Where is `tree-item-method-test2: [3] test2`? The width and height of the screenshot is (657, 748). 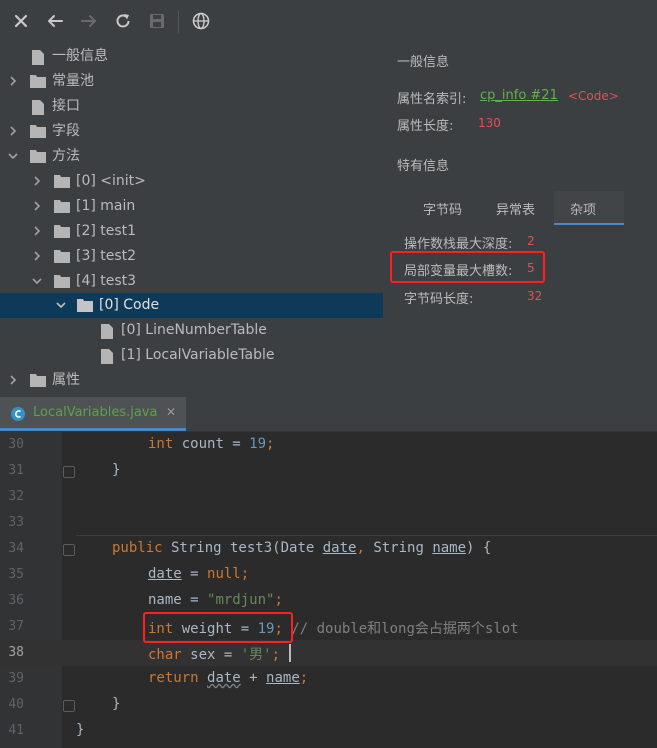 tree-item-method-test2: [3] test2 is located at coordinates (191, 256).